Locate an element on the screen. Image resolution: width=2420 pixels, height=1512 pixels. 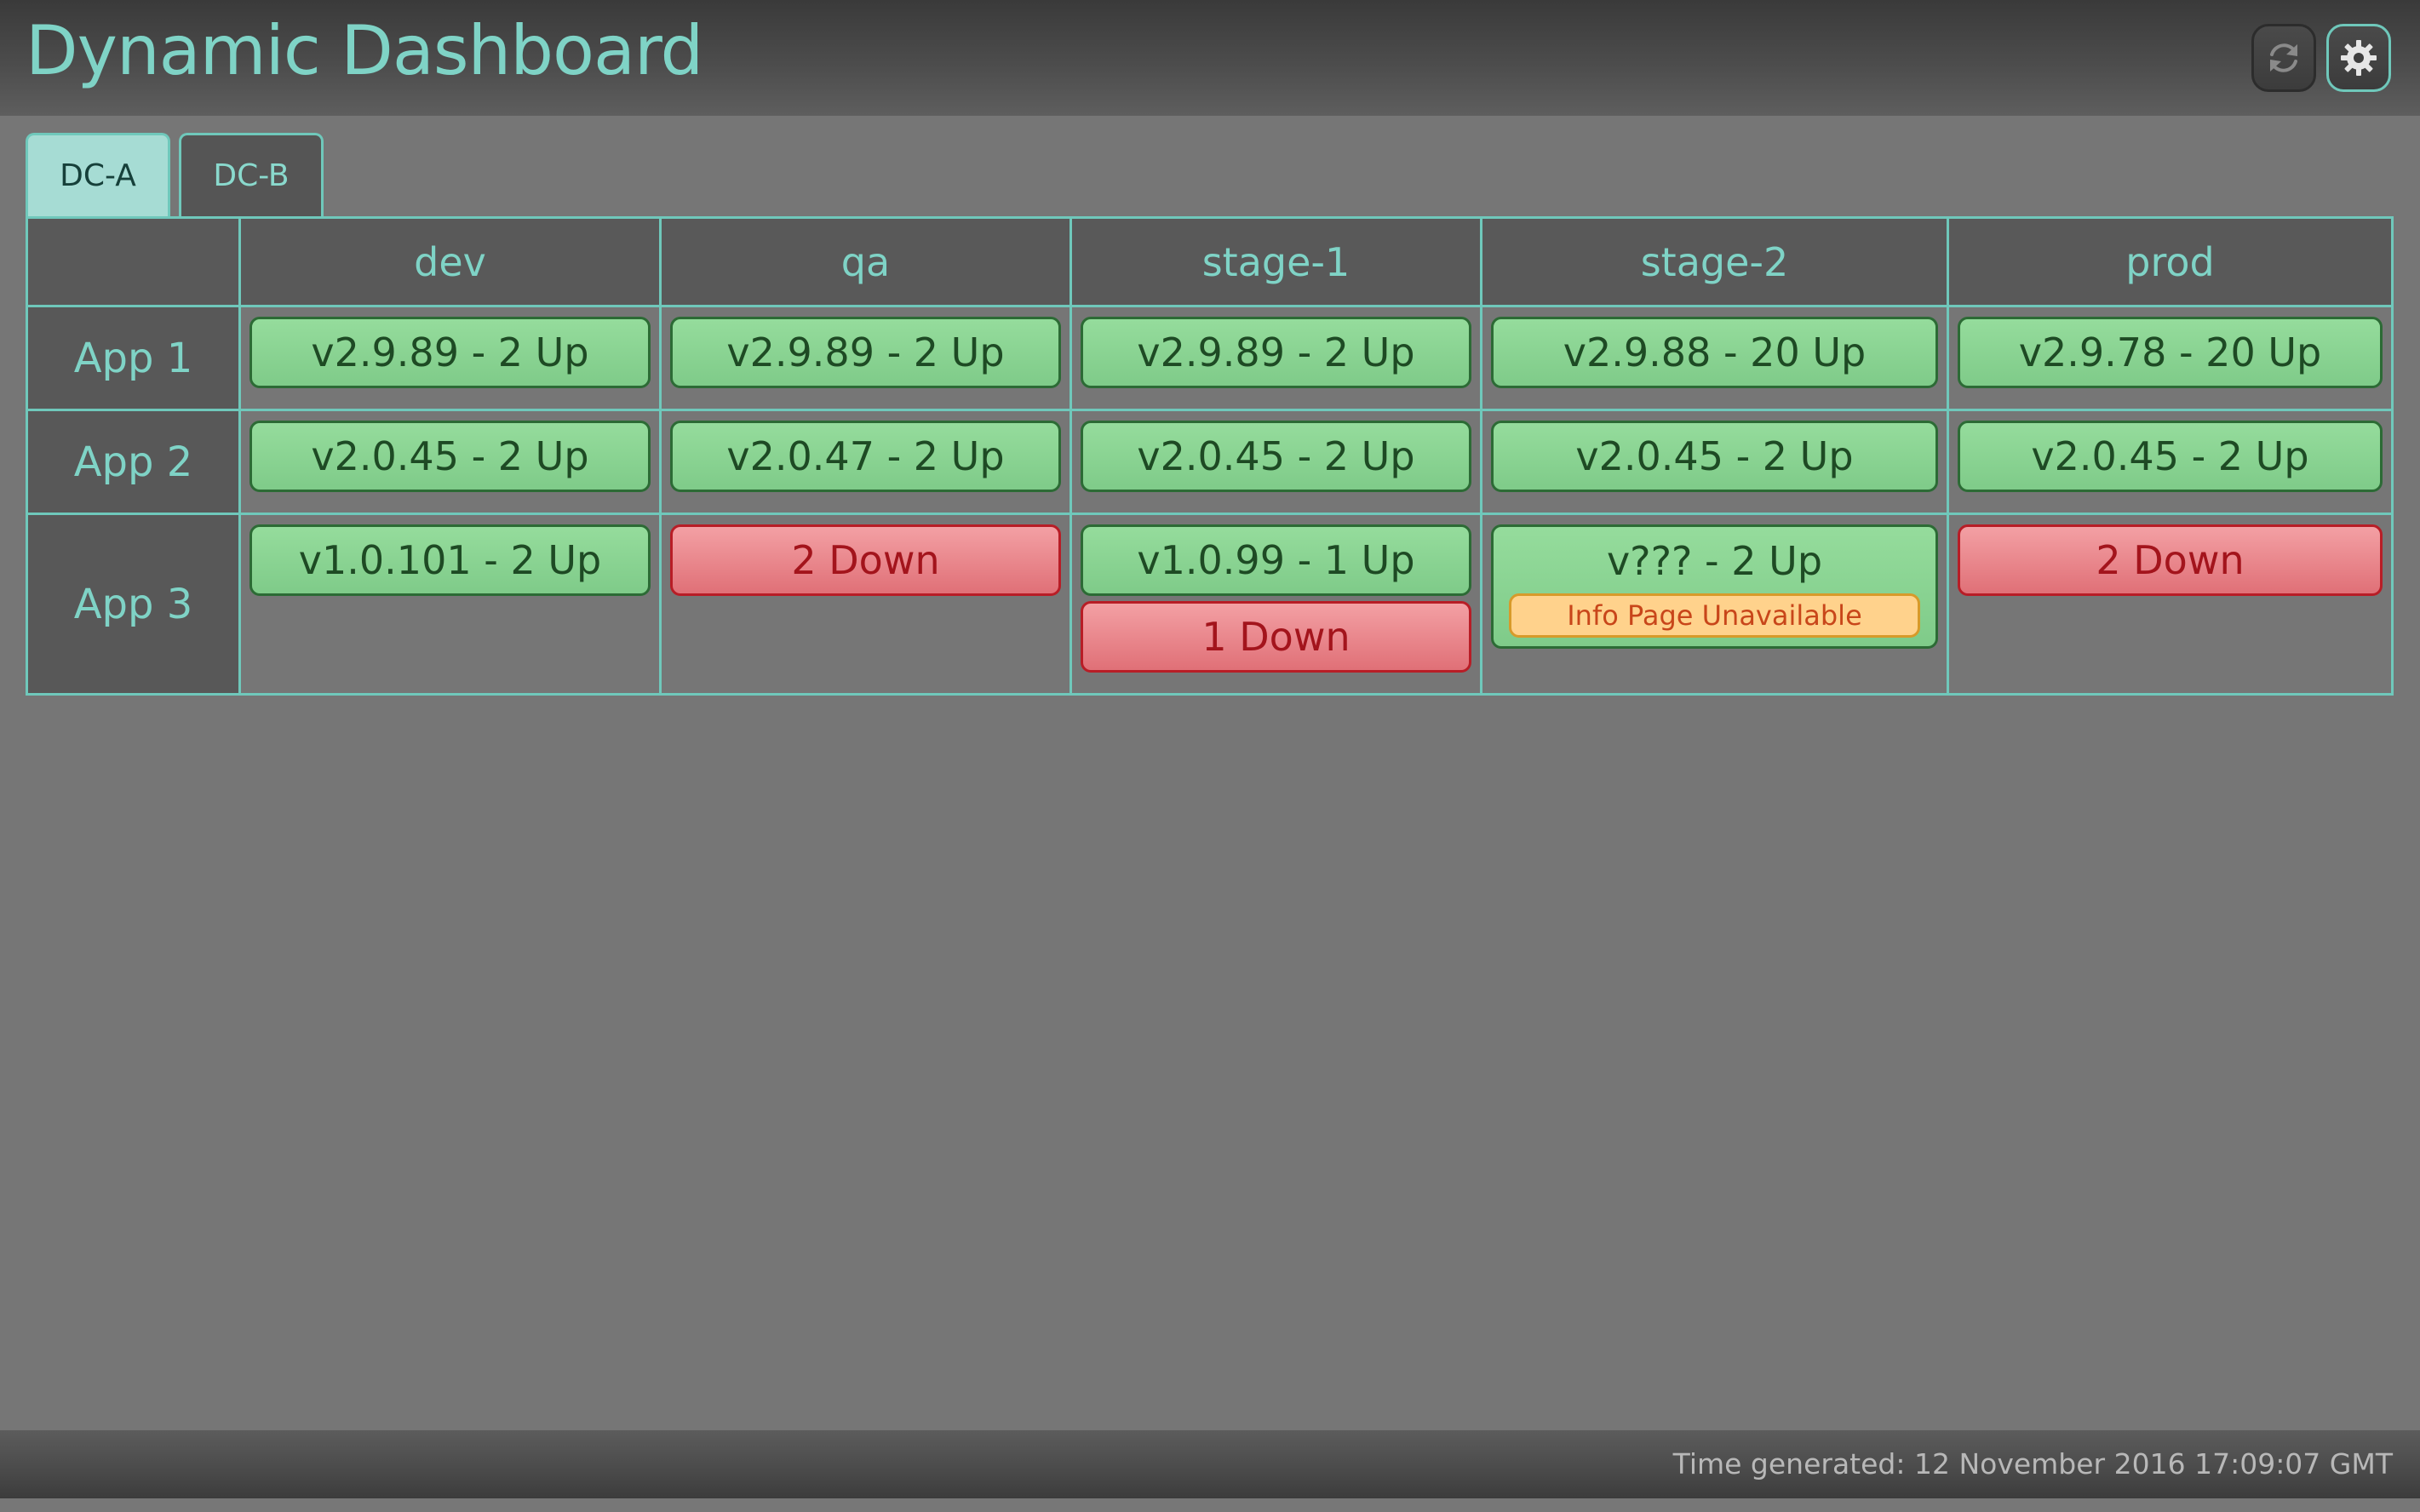
cell-app-1-dev: v2.9.89 - 2 Up is located at coordinates (450, 358).